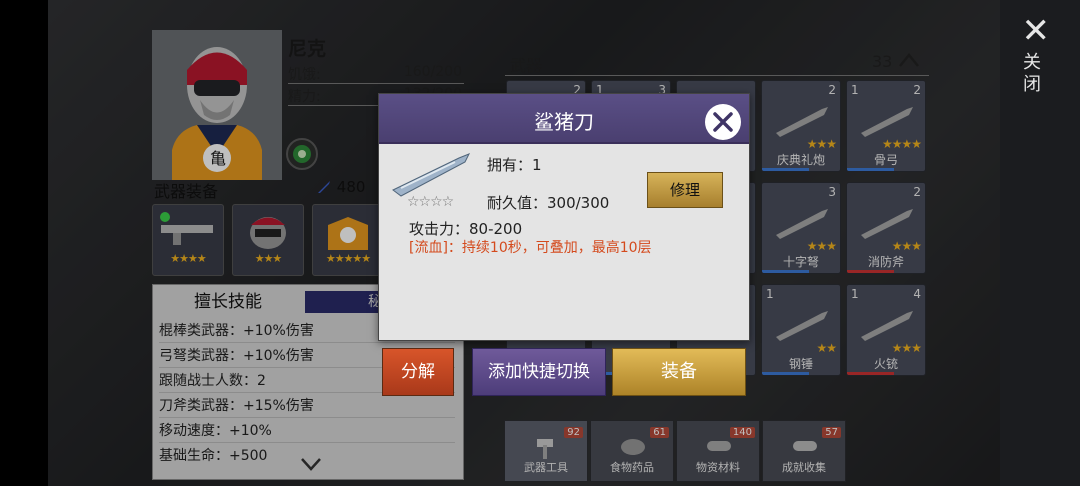 Image resolution: width=1080 pixels, height=486 pixels. I want to click on close-label: 关闭, so click(1032, 74).